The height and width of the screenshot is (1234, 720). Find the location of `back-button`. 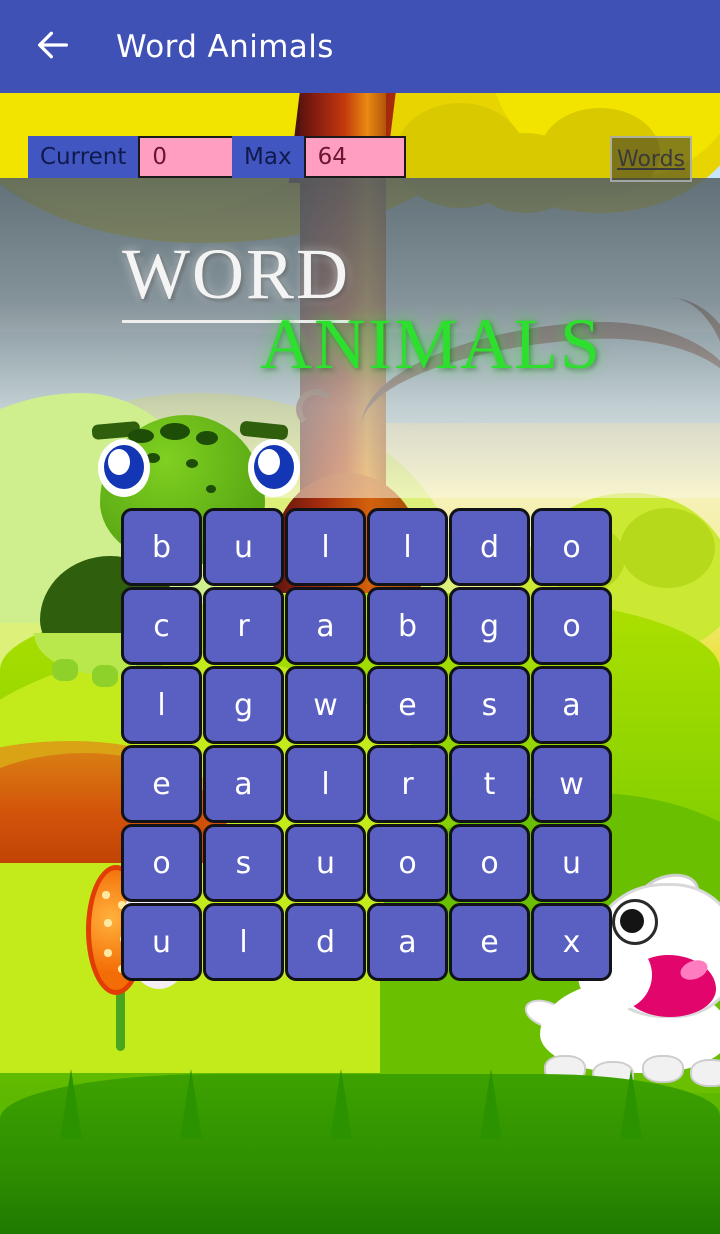

back-button is located at coordinates (53, 47).